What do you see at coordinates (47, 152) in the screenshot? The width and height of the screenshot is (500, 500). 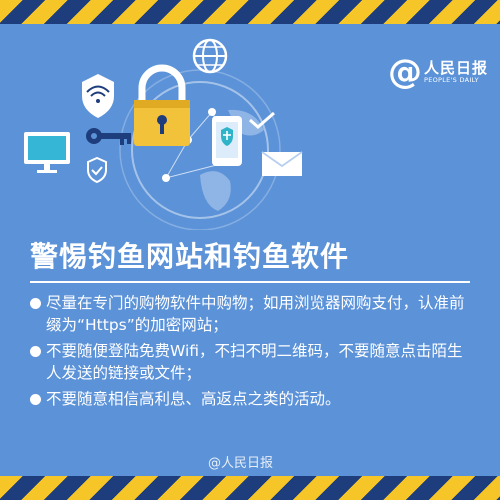 I see `monitor-icon` at bounding box center [47, 152].